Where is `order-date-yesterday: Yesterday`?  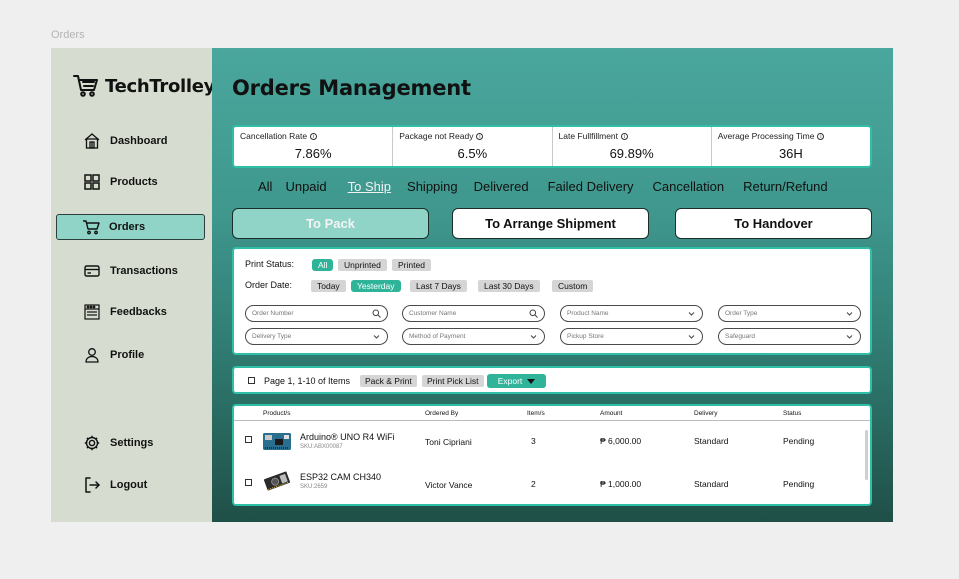
order-date-yesterday: Yesterday is located at coordinates (376, 286).